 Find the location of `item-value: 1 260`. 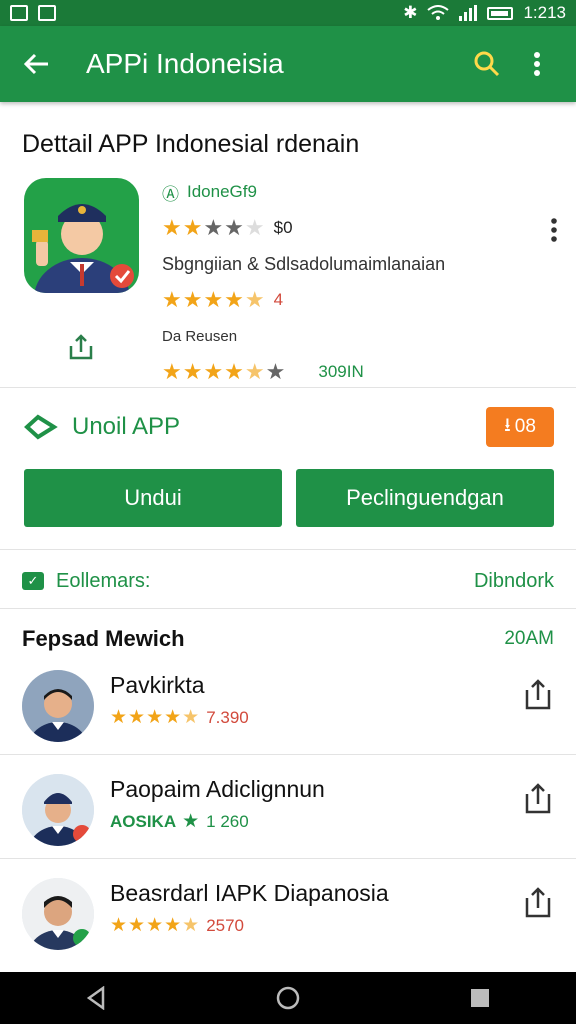

item-value: 1 260 is located at coordinates (227, 821).